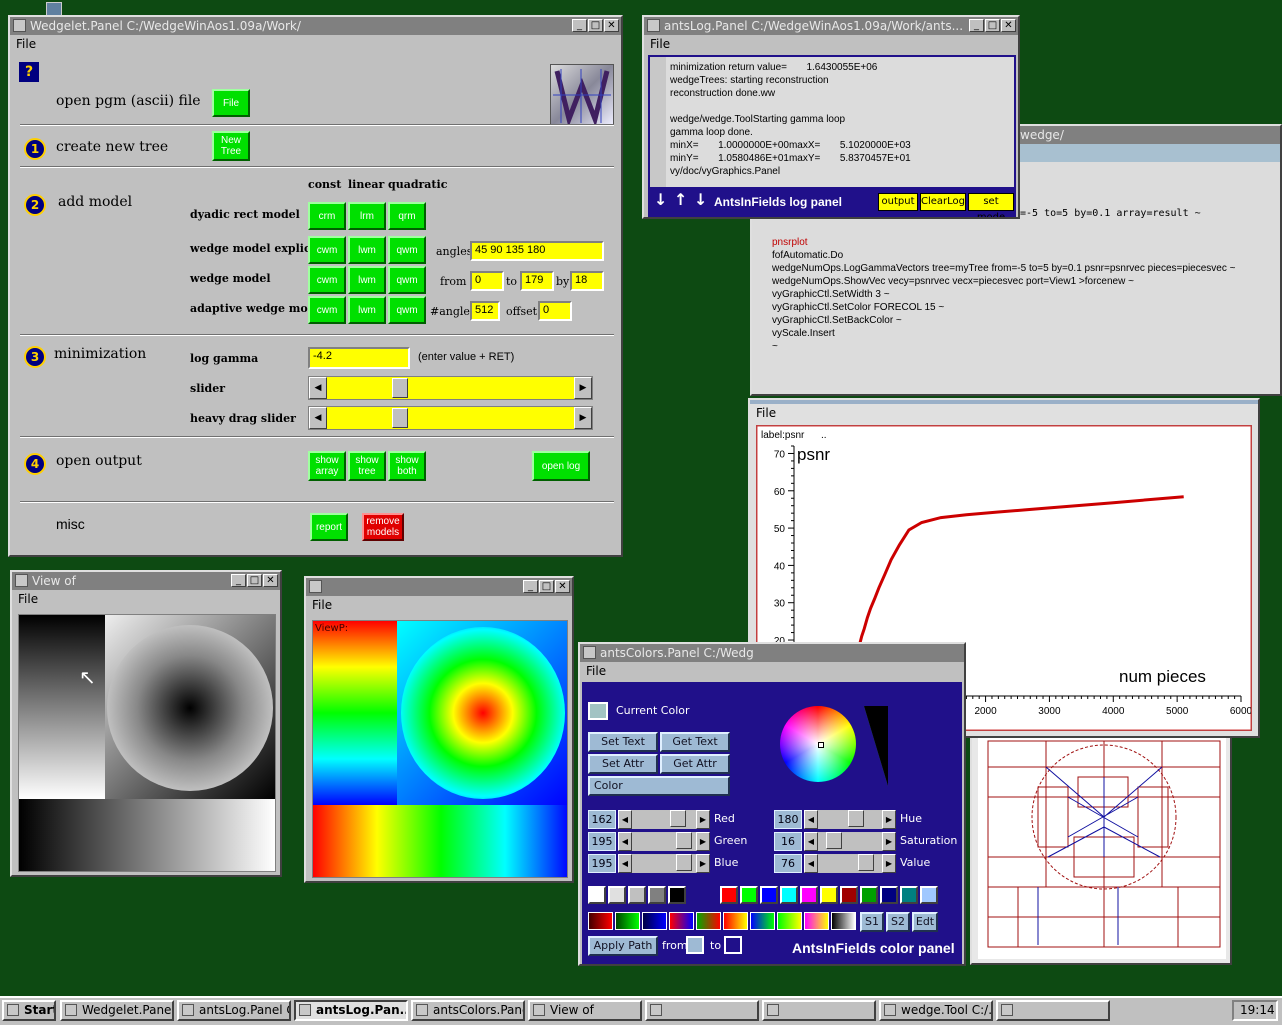 The height and width of the screenshot is (1025, 1282). I want to click on viewp-titlebar: _ □ ✕, so click(439, 587).